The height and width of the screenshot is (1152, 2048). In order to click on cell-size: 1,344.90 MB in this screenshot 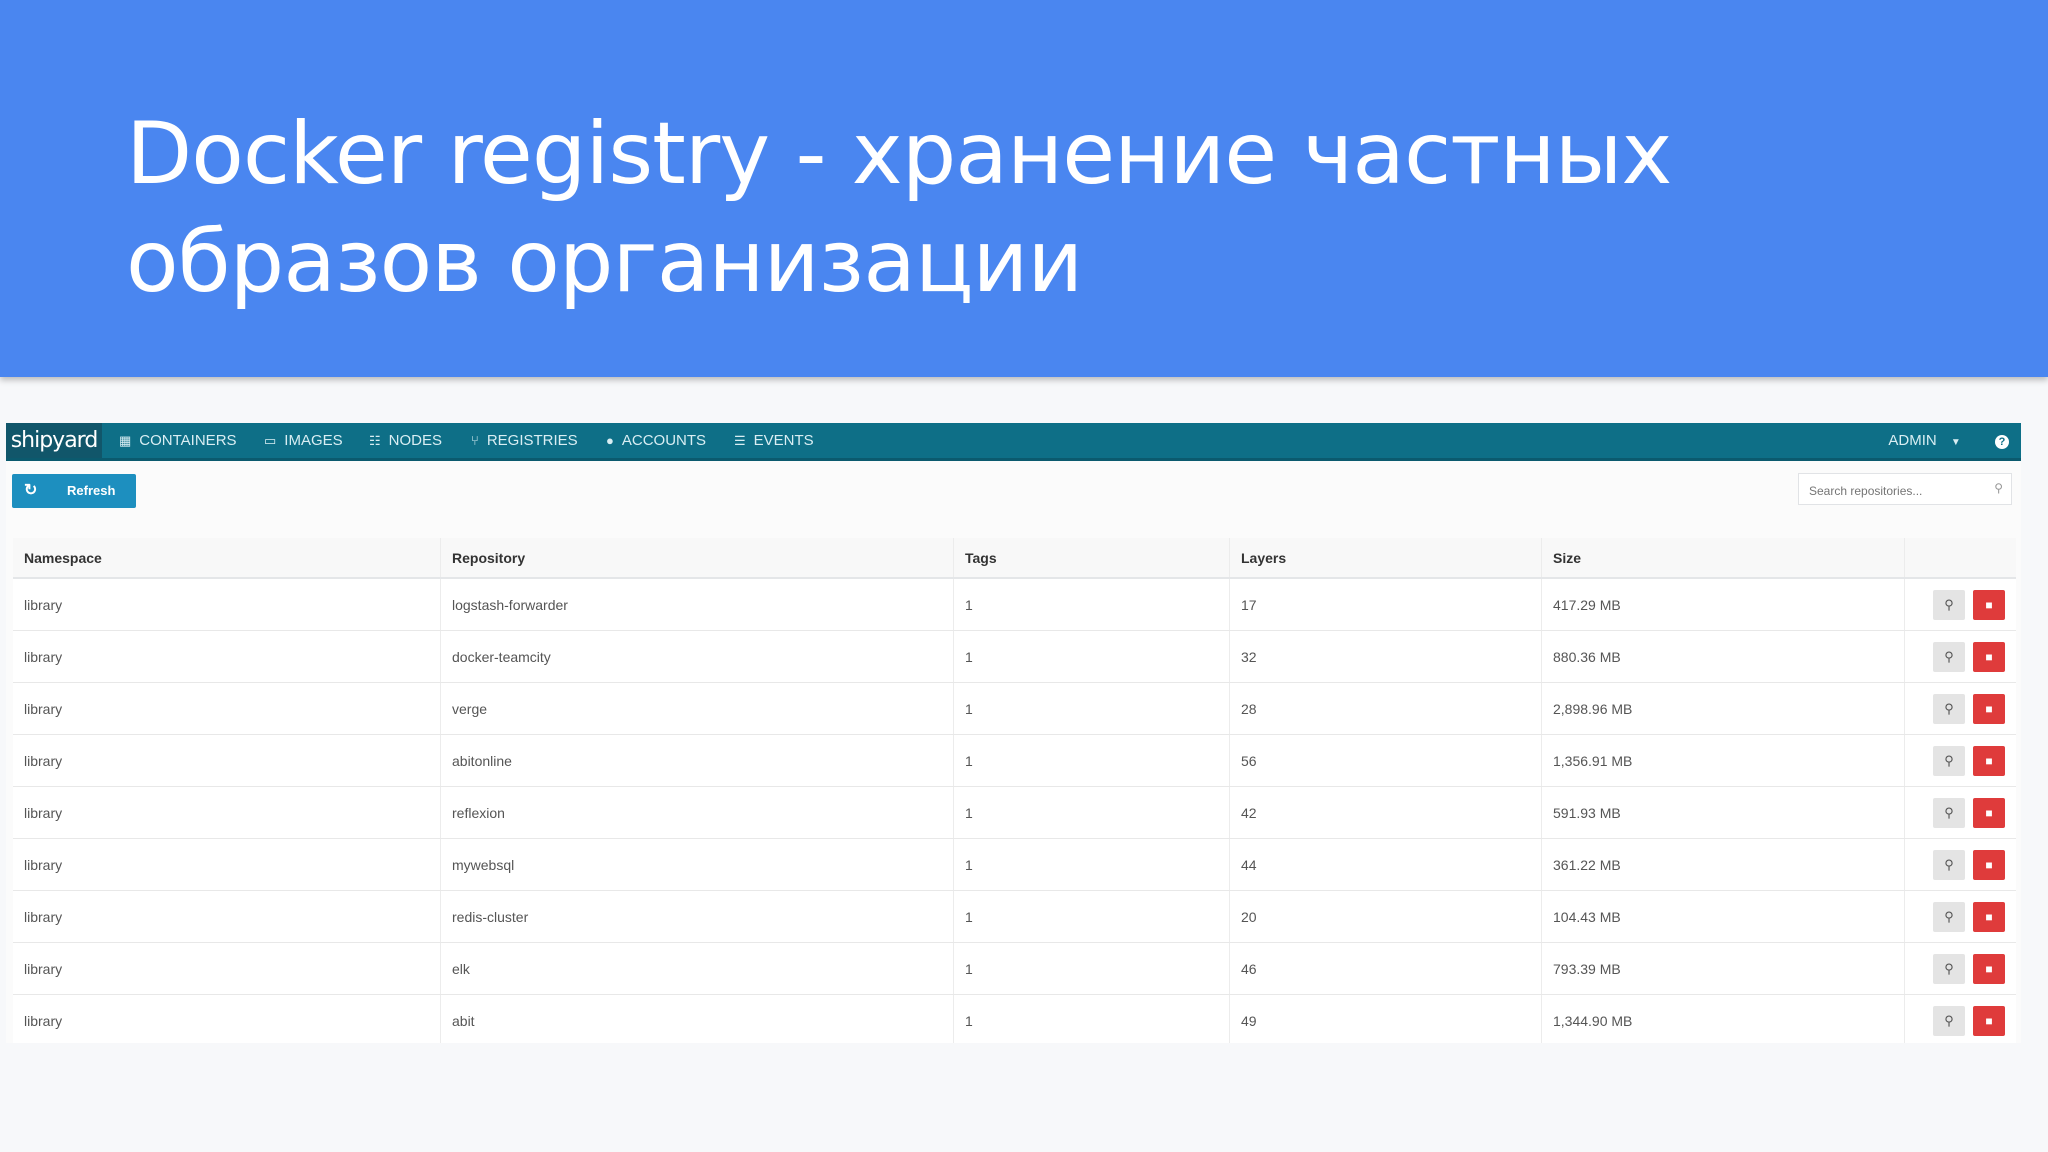, I will do `click(1723, 1018)`.